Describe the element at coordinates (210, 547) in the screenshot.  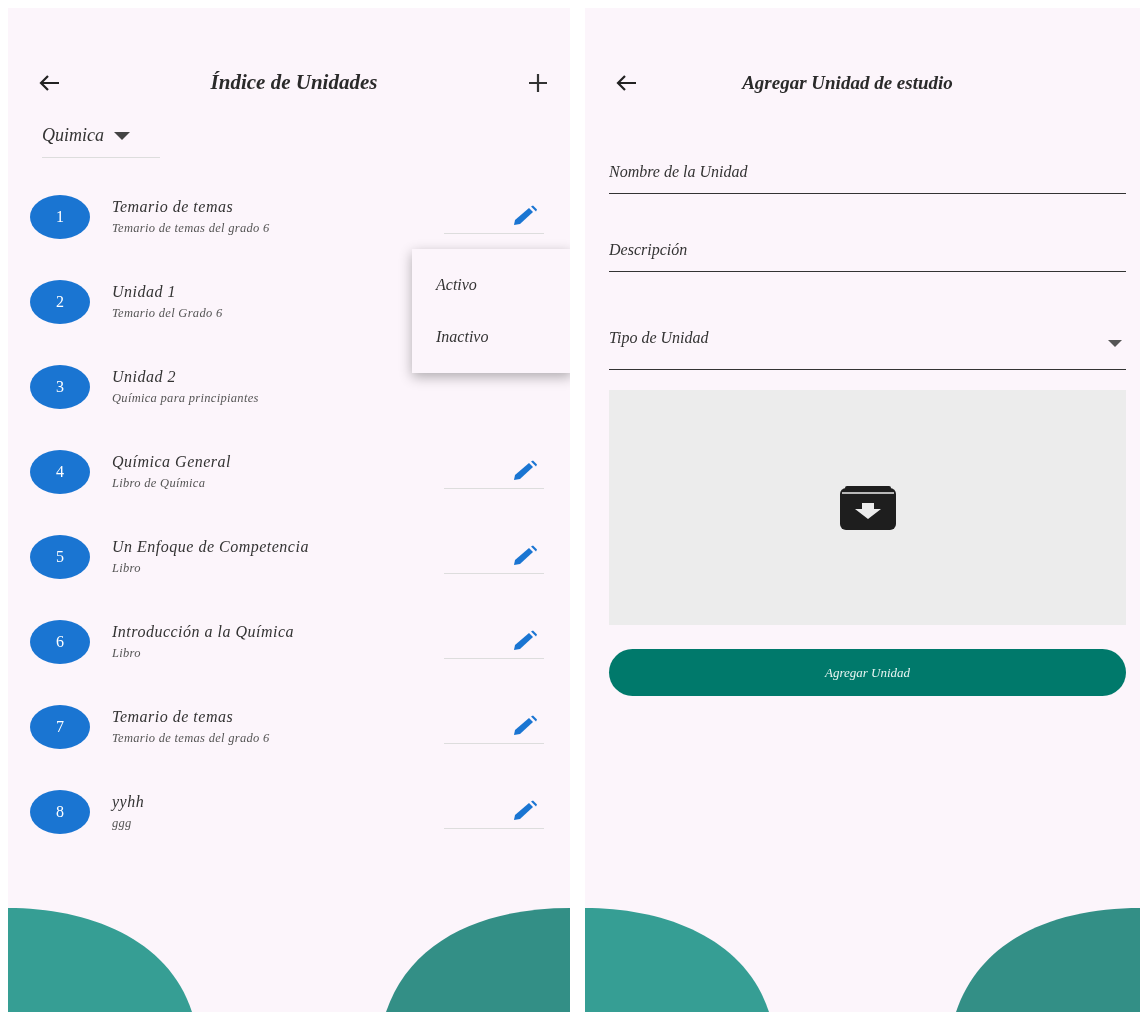
I see `unit-title: Un Enfoque de Competencia` at that location.